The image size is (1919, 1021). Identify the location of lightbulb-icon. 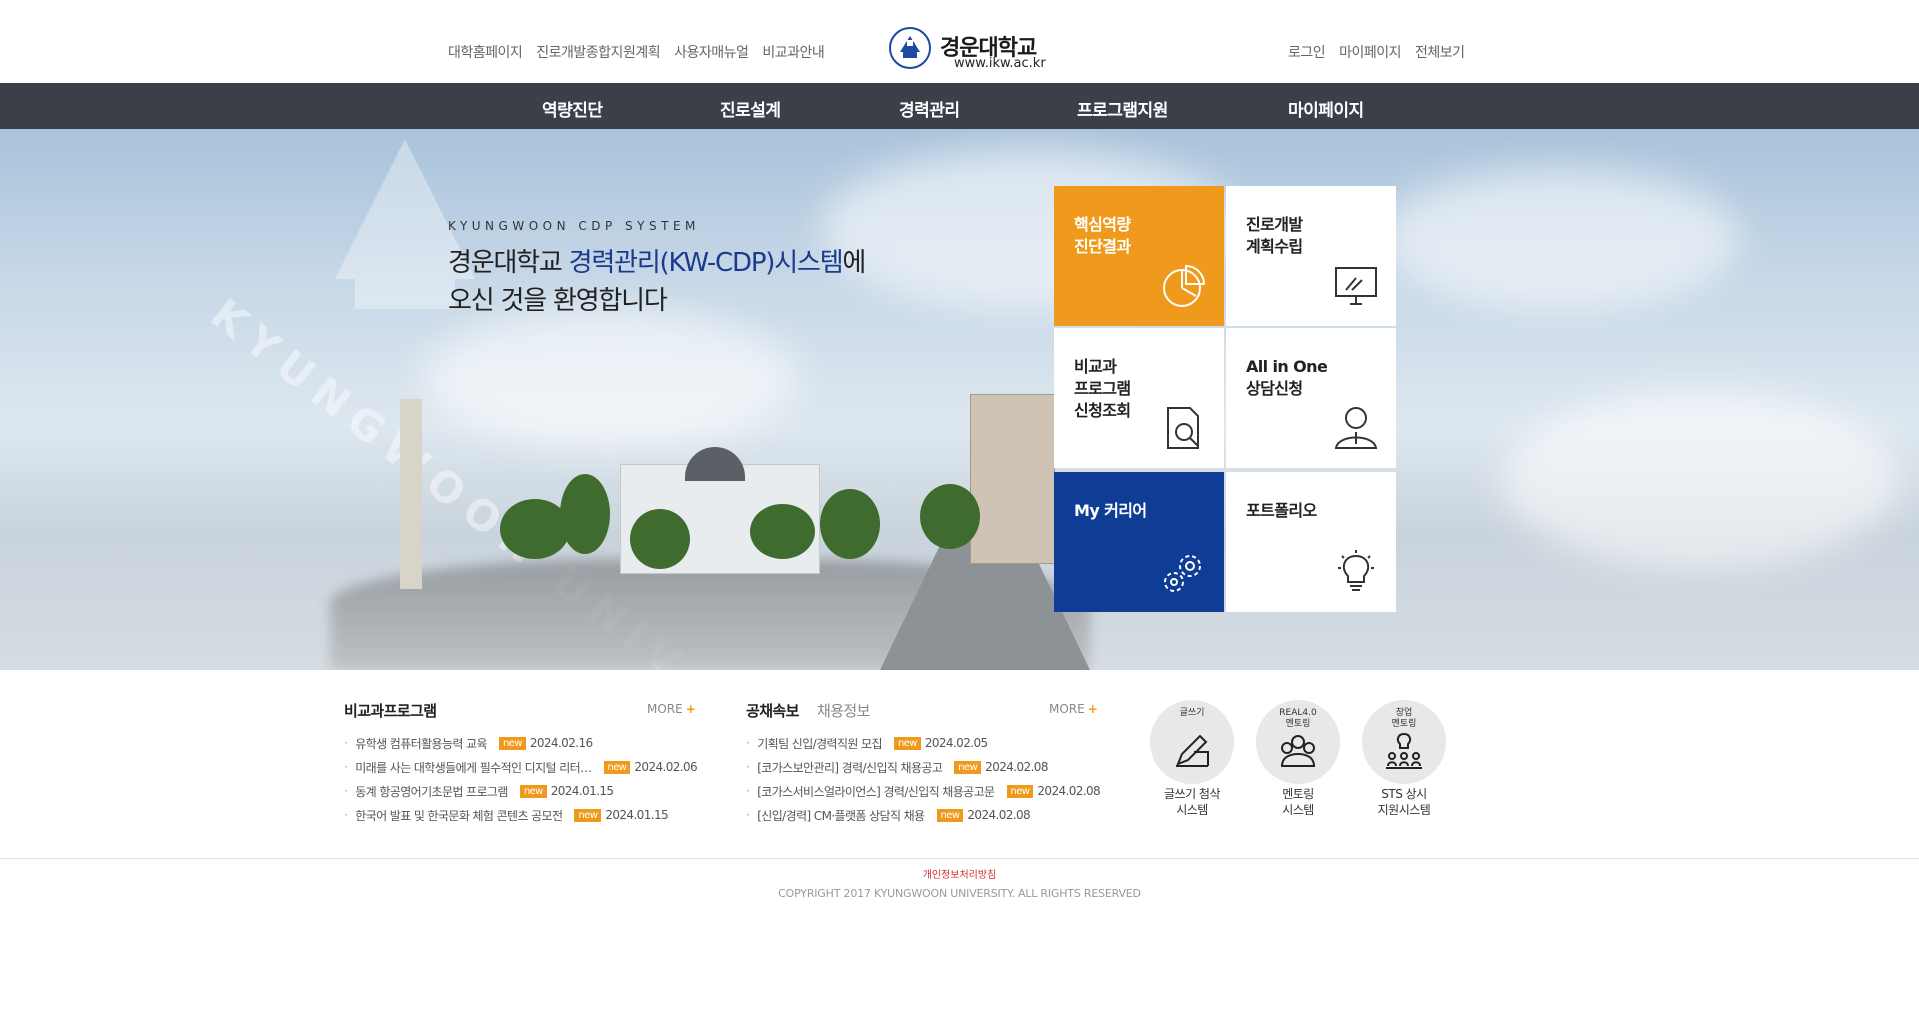
(1356, 570).